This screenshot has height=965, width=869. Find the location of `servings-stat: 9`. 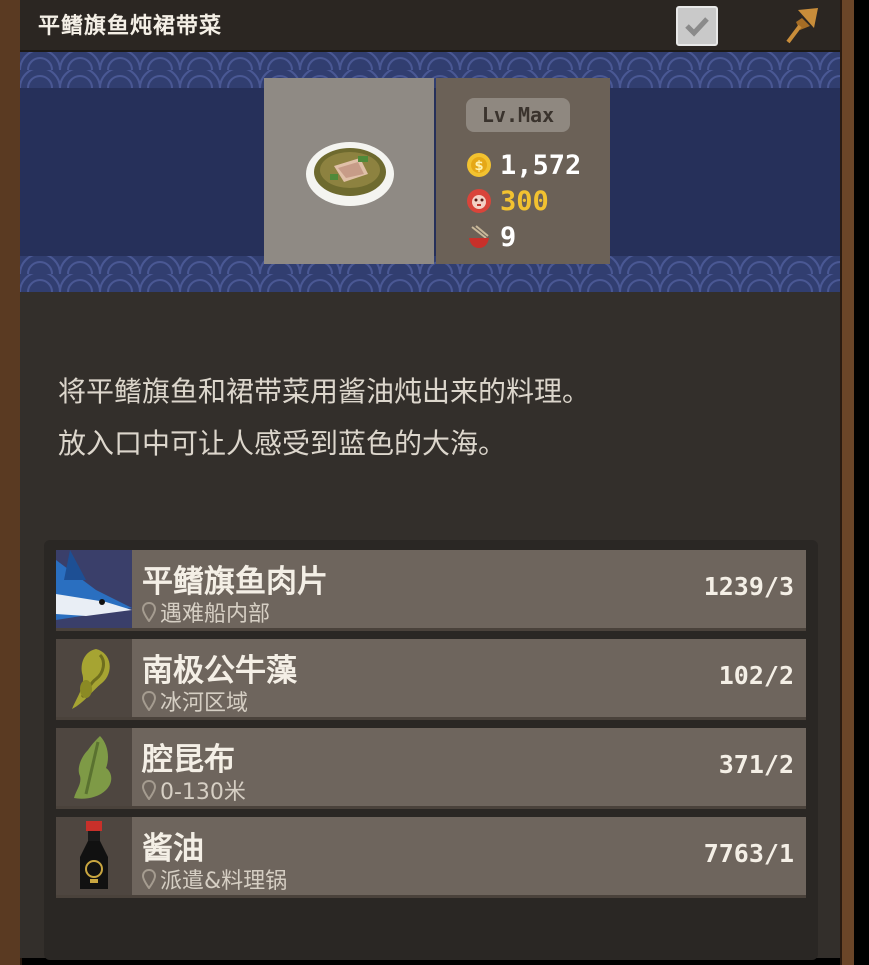

servings-stat: 9 is located at coordinates (491, 237).